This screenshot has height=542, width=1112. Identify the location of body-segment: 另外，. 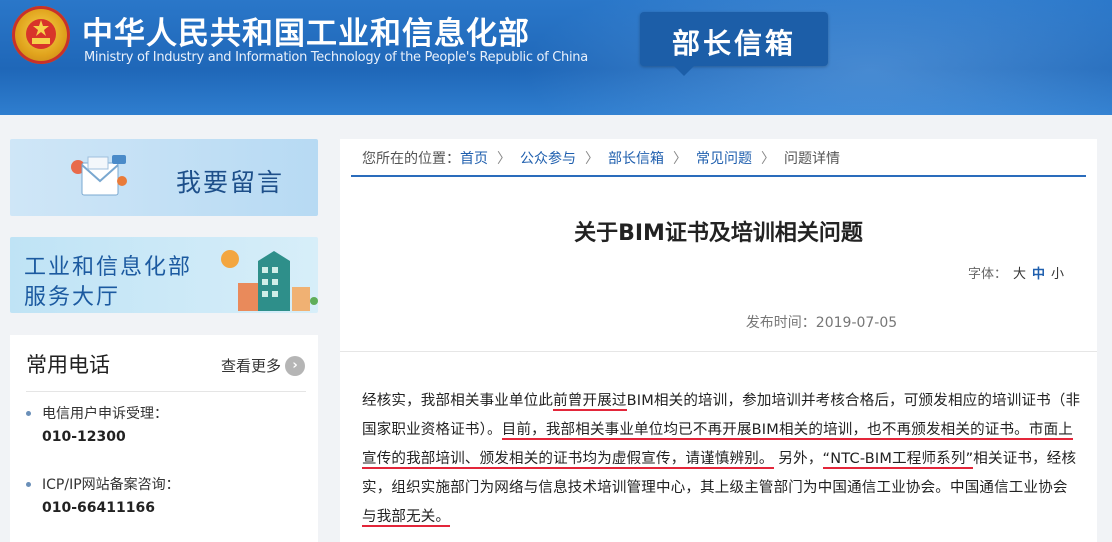
(798, 459).